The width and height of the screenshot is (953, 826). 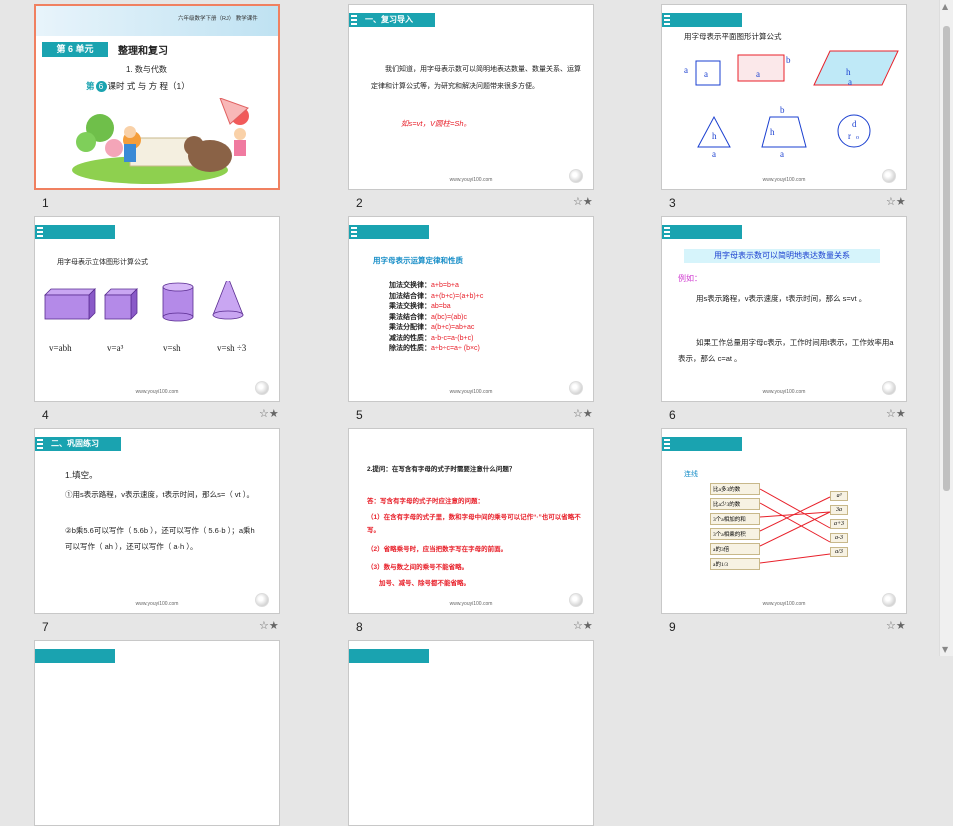 What do you see at coordinates (232, 348) in the screenshot?
I see `formula-cone: v=sh ÷3` at bounding box center [232, 348].